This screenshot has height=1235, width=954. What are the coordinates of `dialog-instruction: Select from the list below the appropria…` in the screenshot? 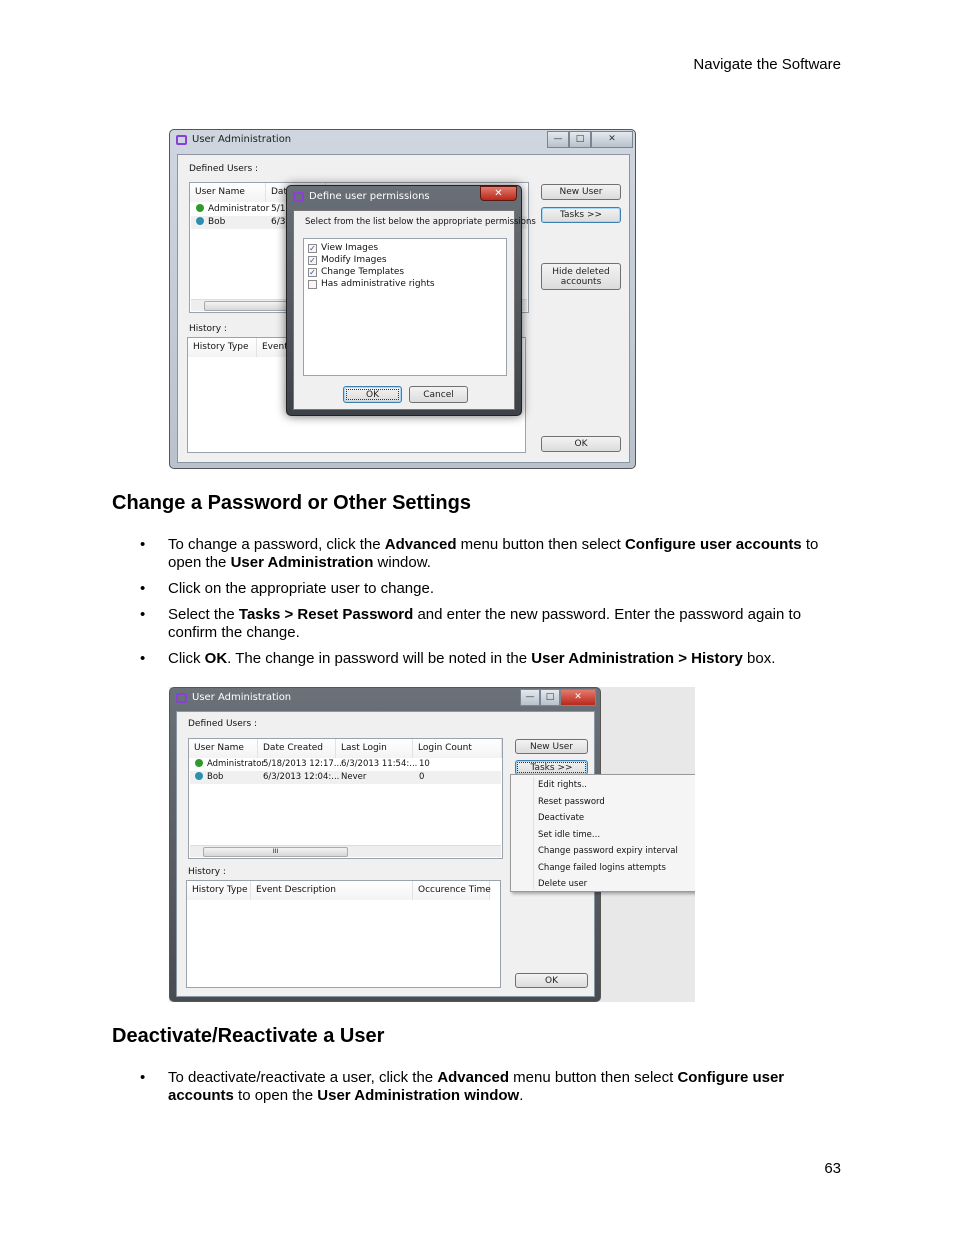 It's located at (420, 222).